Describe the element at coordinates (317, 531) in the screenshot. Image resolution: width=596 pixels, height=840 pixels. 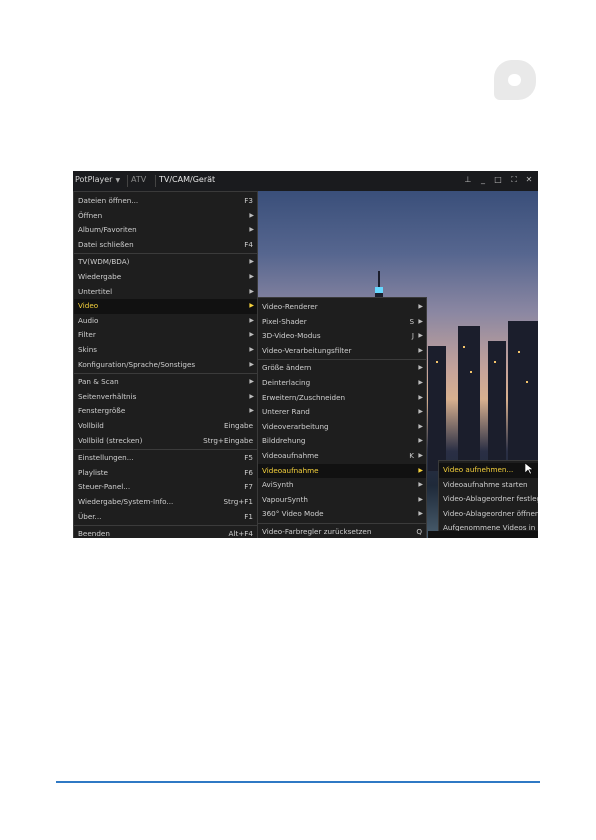
I see `video-menu-item-label: Video-Farbregler zurücksetzen` at that location.